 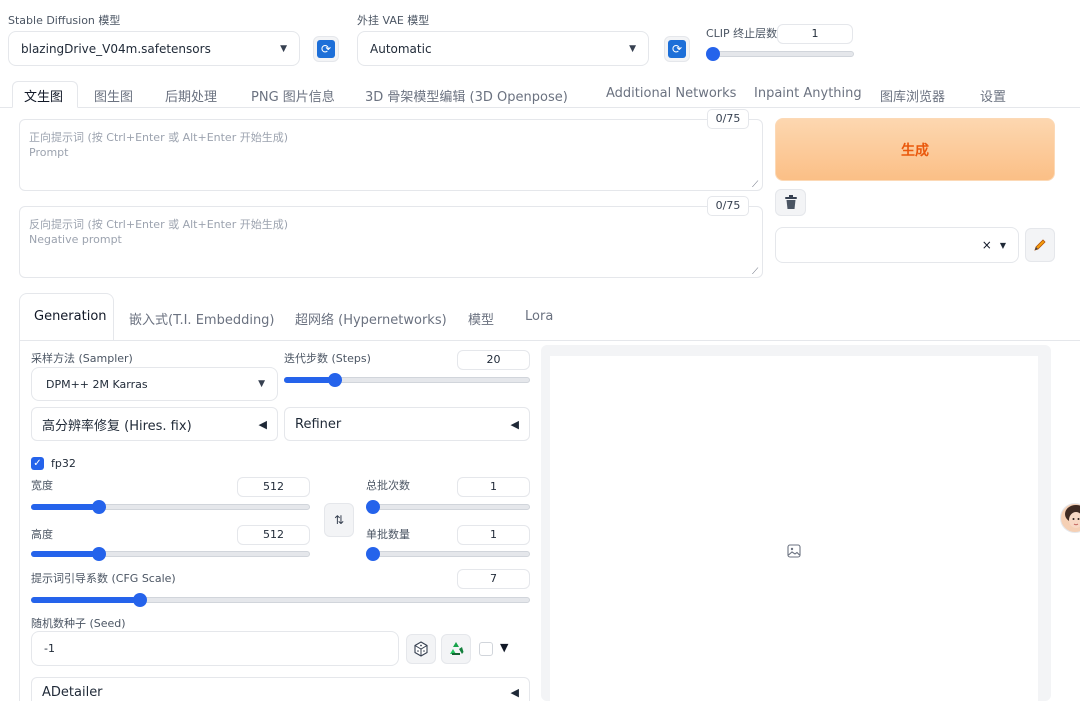 What do you see at coordinates (280, 600) in the screenshot?
I see `cfg-scale-slider` at bounding box center [280, 600].